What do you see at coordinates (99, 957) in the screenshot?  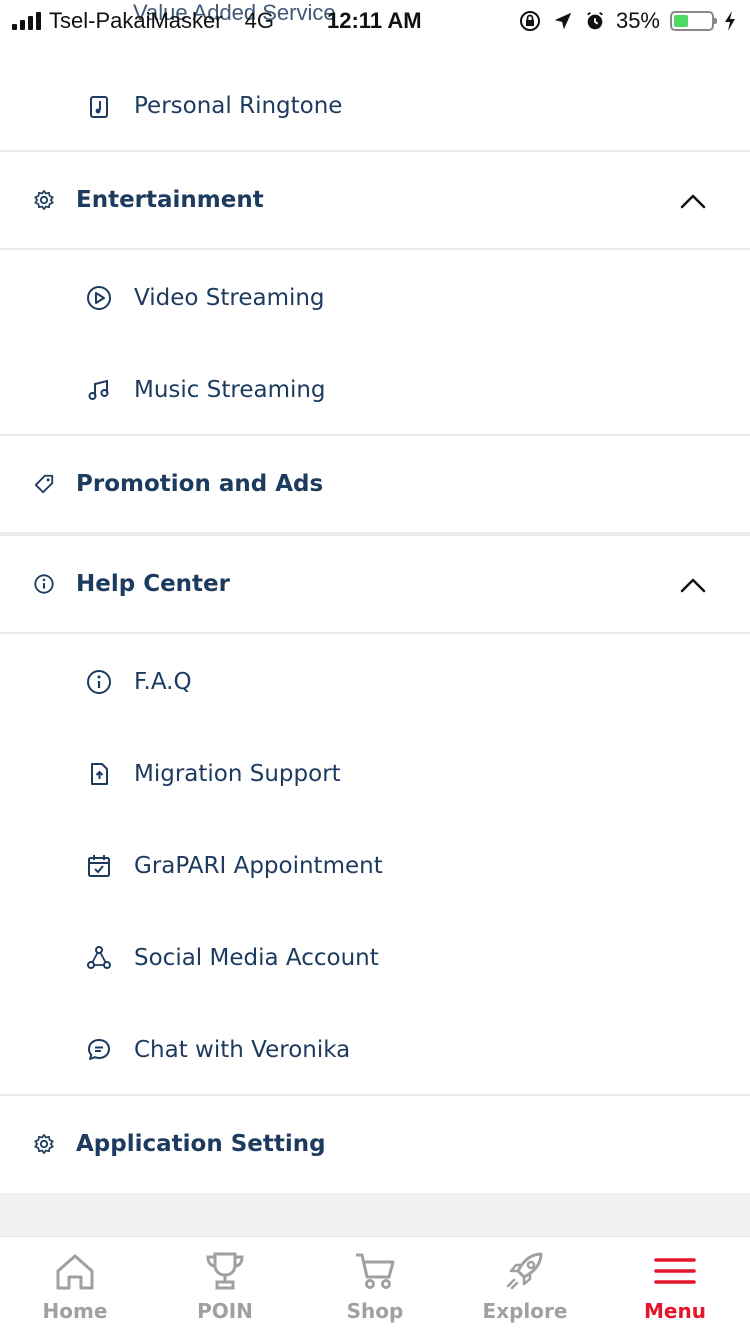 I see `social-network-icon` at bounding box center [99, 957].